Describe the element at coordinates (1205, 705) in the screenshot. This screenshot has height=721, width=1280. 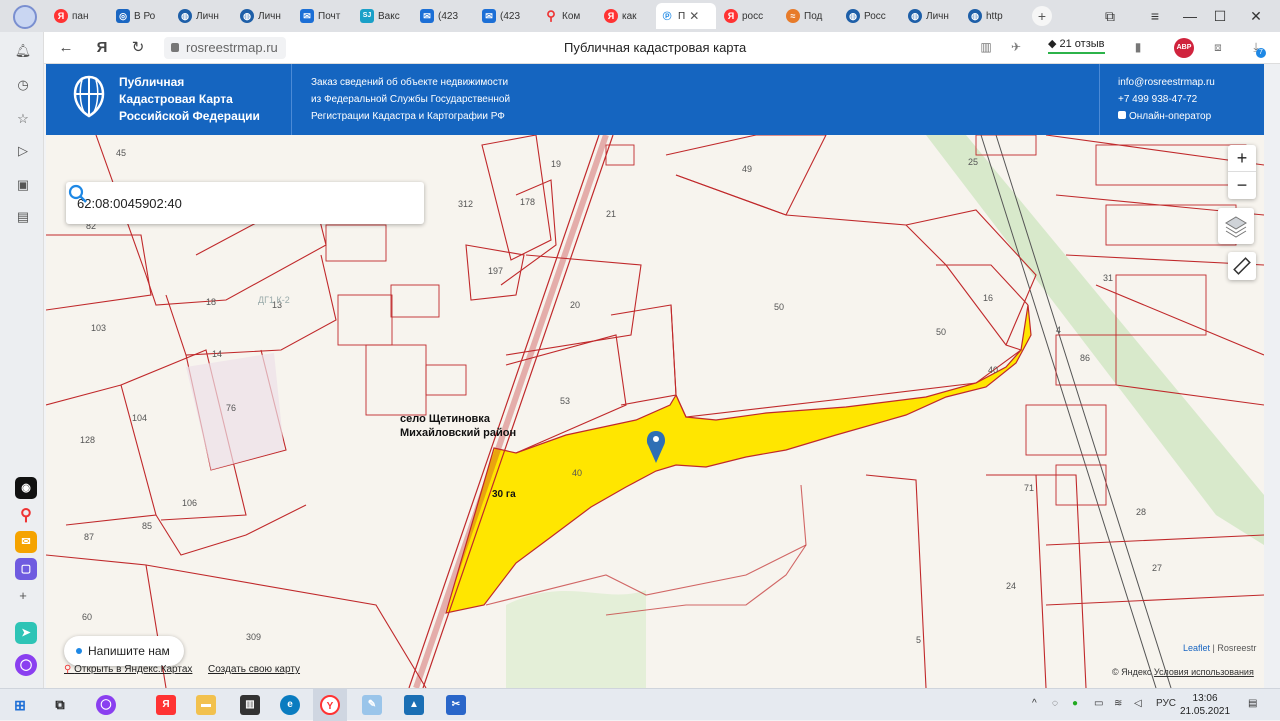
I see `clock: 13:06 21.05.2021` at that location.